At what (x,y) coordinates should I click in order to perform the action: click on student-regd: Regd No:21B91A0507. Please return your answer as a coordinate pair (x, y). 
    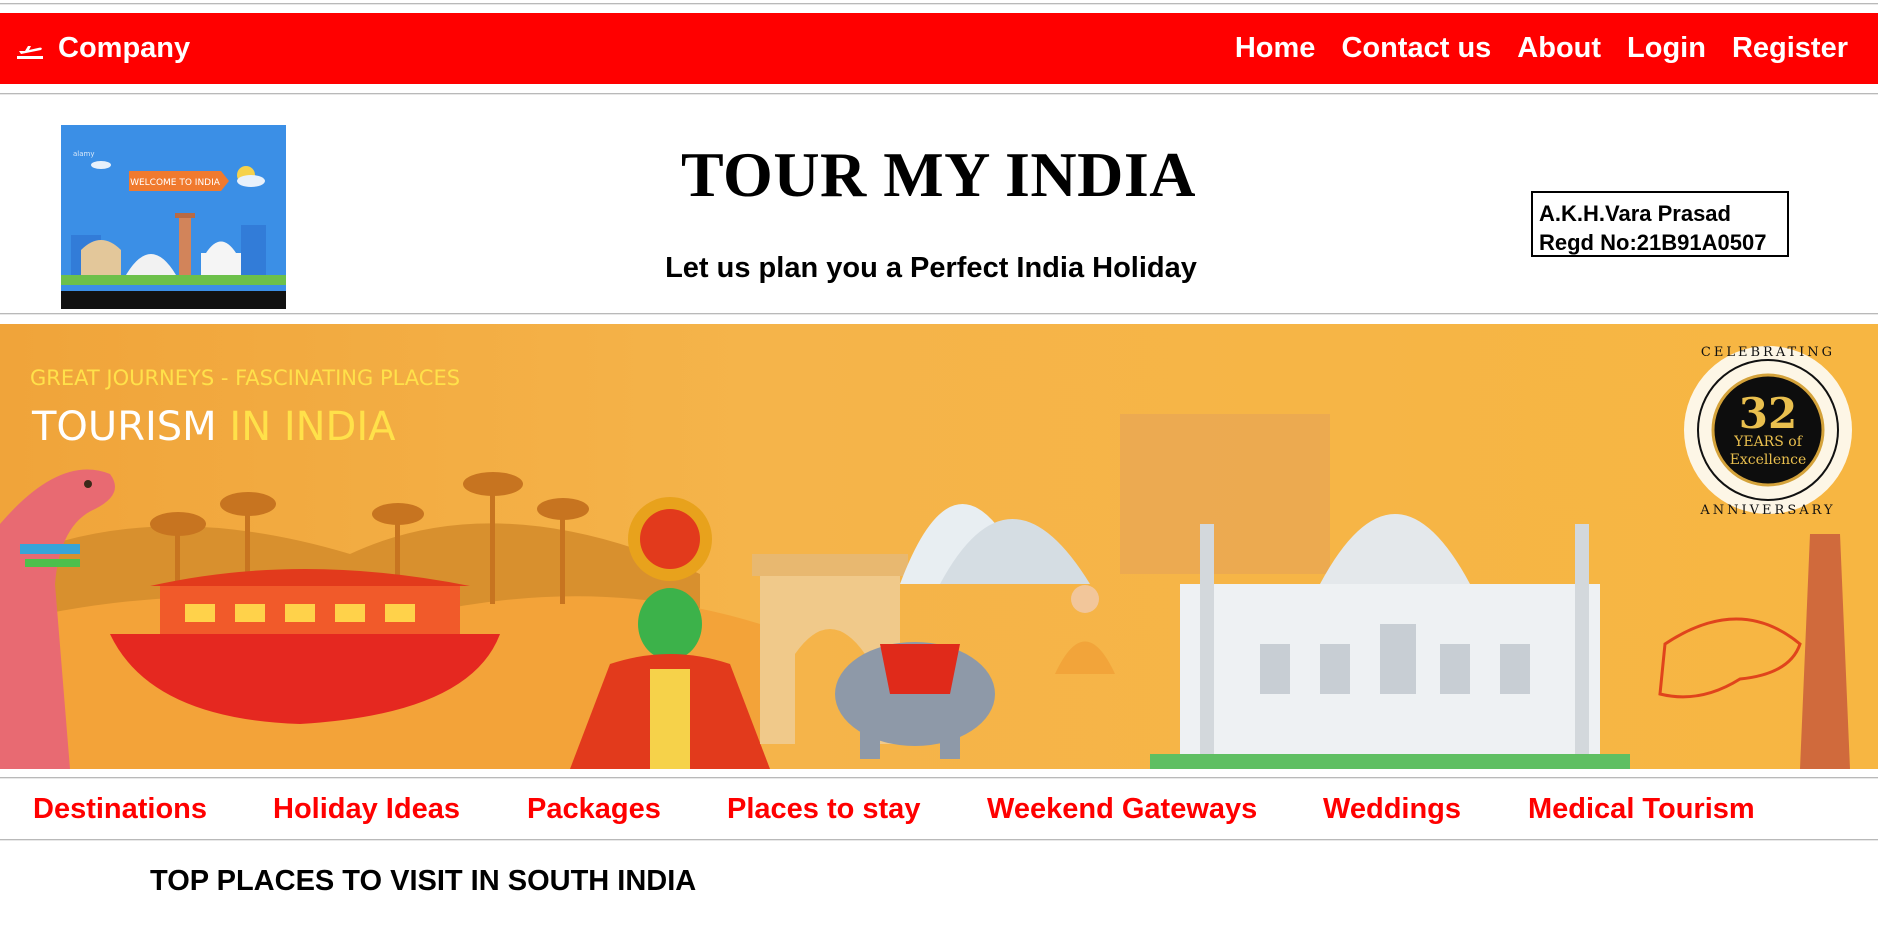
    Looking at the image, I should click on (1653, 242).